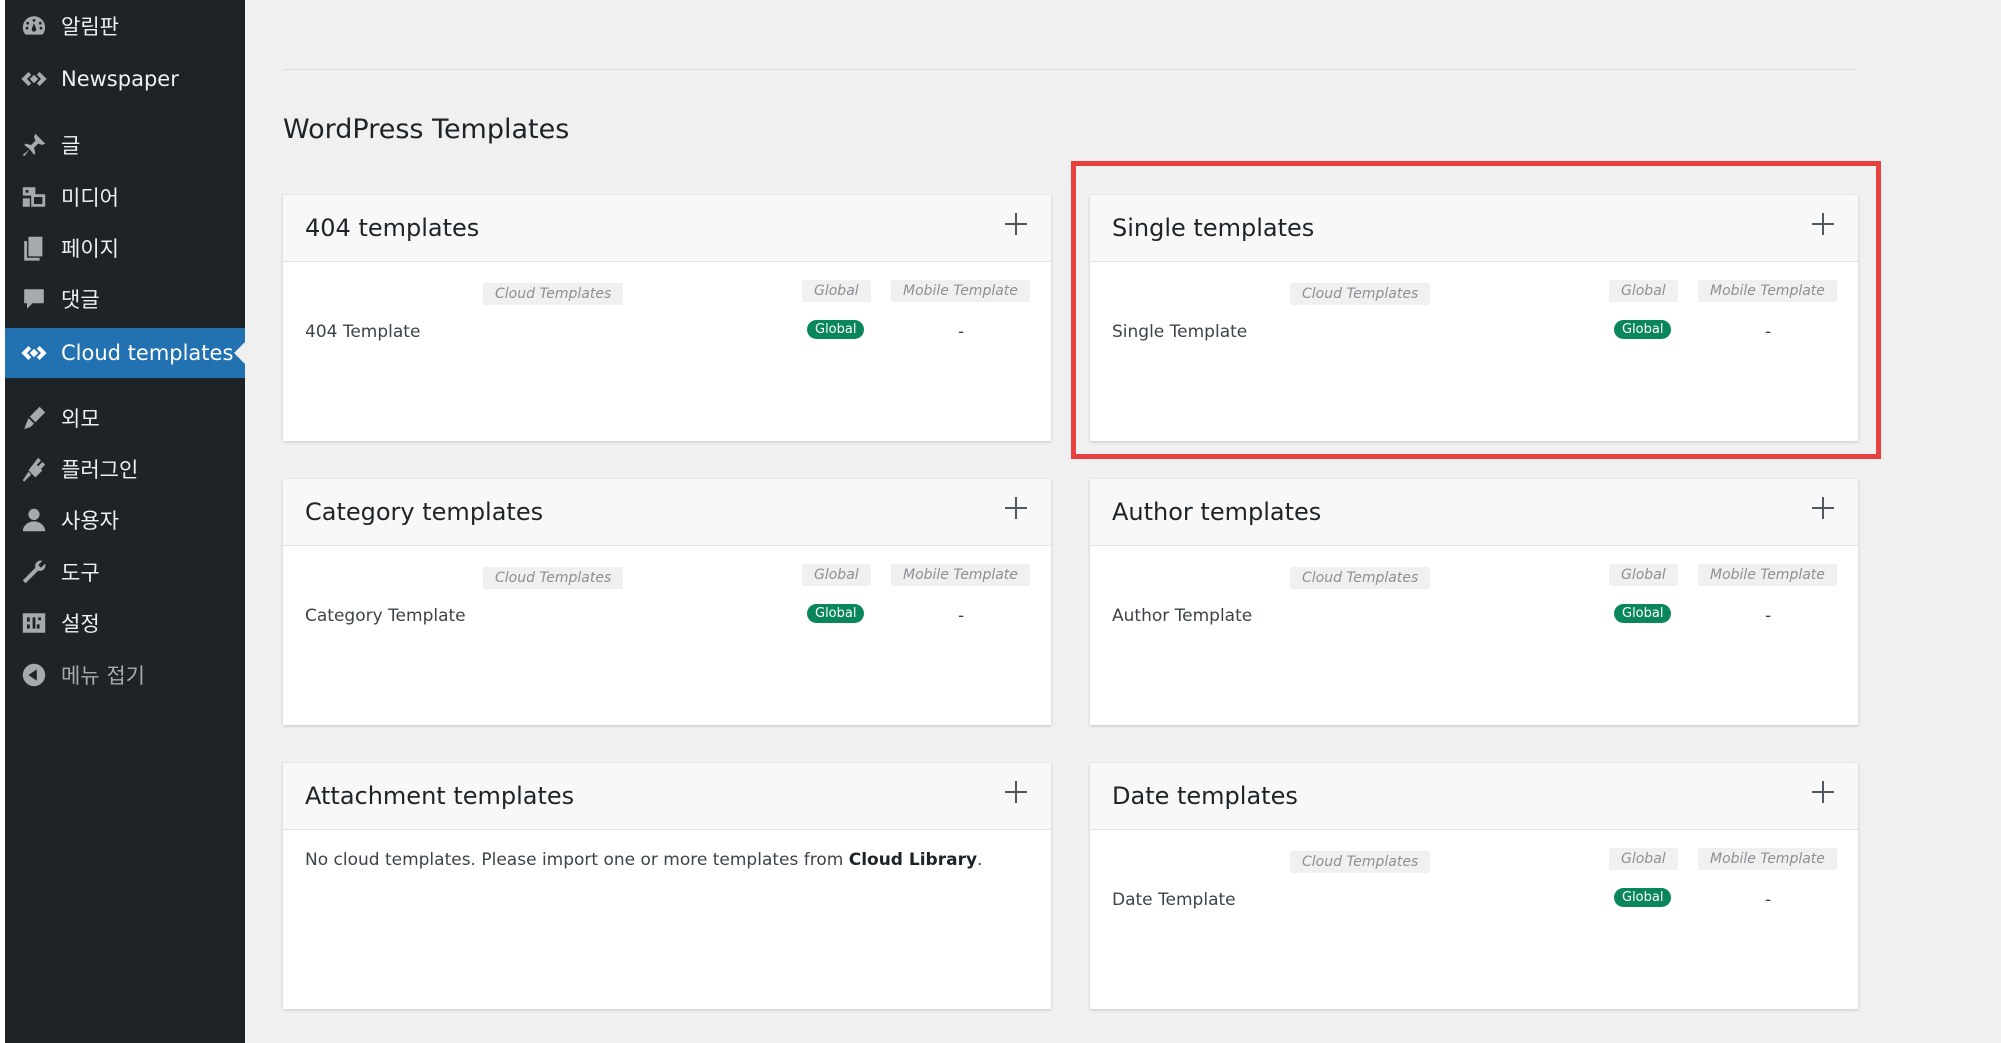 Image resolution: width=2001 pixels, height=1043 pixels. I want to click on sidebar-item-label: 설정, so click(80, 624).